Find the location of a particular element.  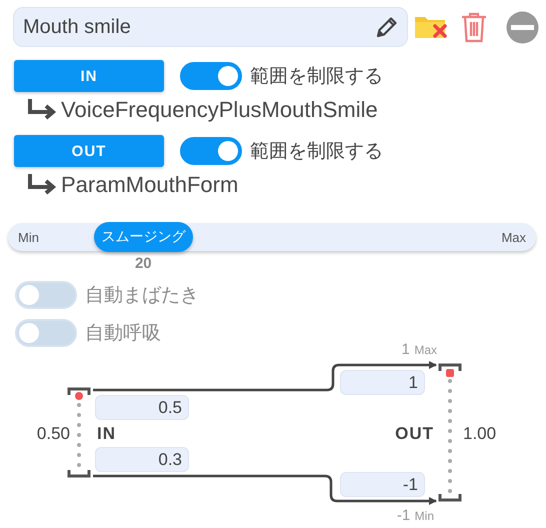

max-value: 1 is located at coordinates (406, 349).